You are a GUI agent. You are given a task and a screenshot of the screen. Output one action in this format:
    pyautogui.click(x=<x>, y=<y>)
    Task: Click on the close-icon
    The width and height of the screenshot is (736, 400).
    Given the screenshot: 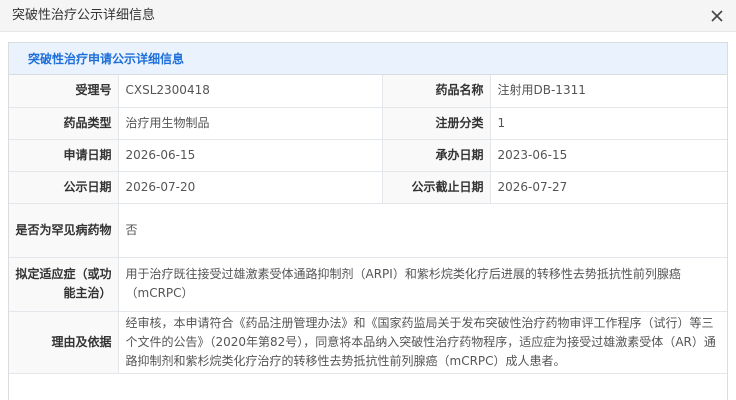 What is the action you would take?
    pyautogui.click(x=717, y=16)
    